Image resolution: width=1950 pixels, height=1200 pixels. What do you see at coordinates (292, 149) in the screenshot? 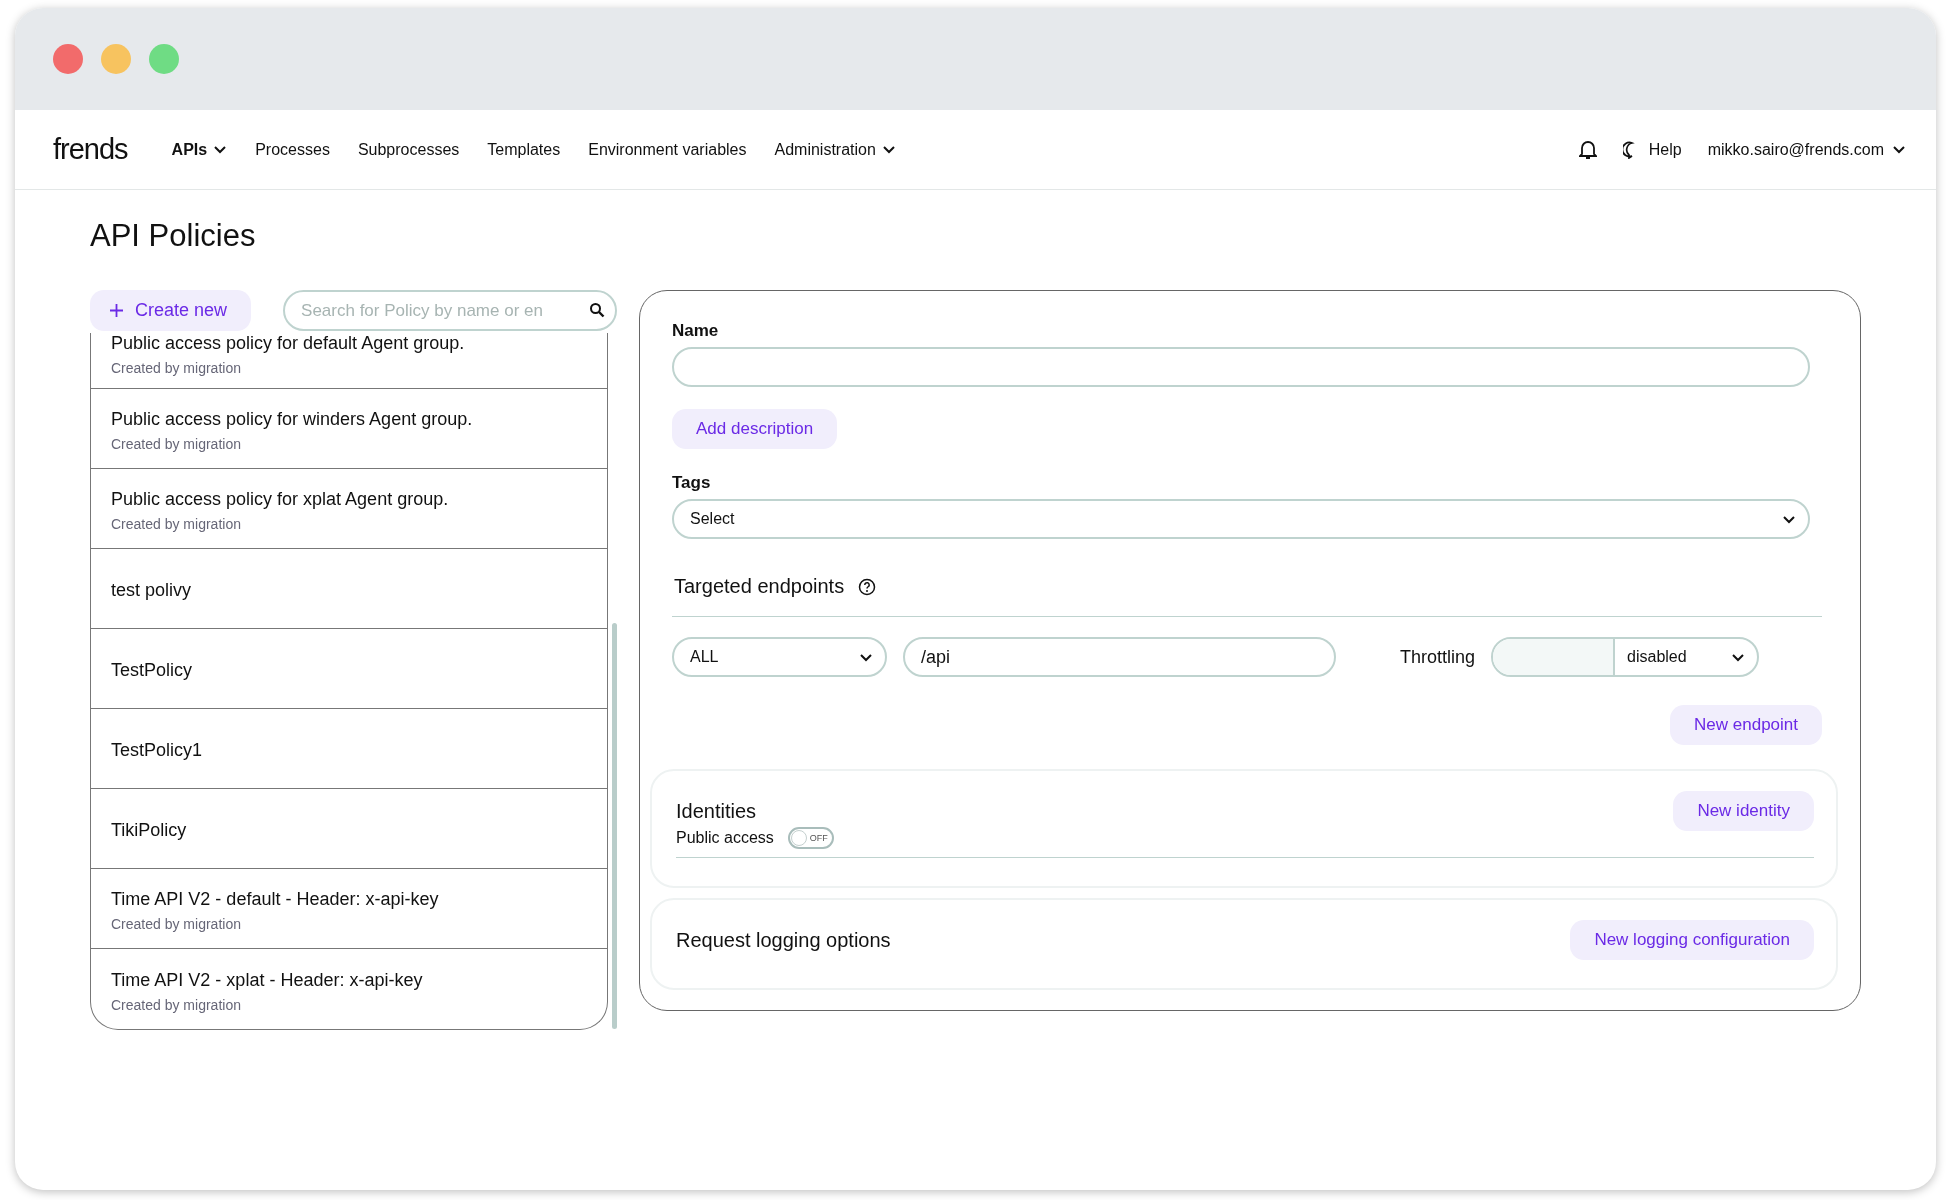
I see `nav-item: Processes` at bounding box center [292, 149].